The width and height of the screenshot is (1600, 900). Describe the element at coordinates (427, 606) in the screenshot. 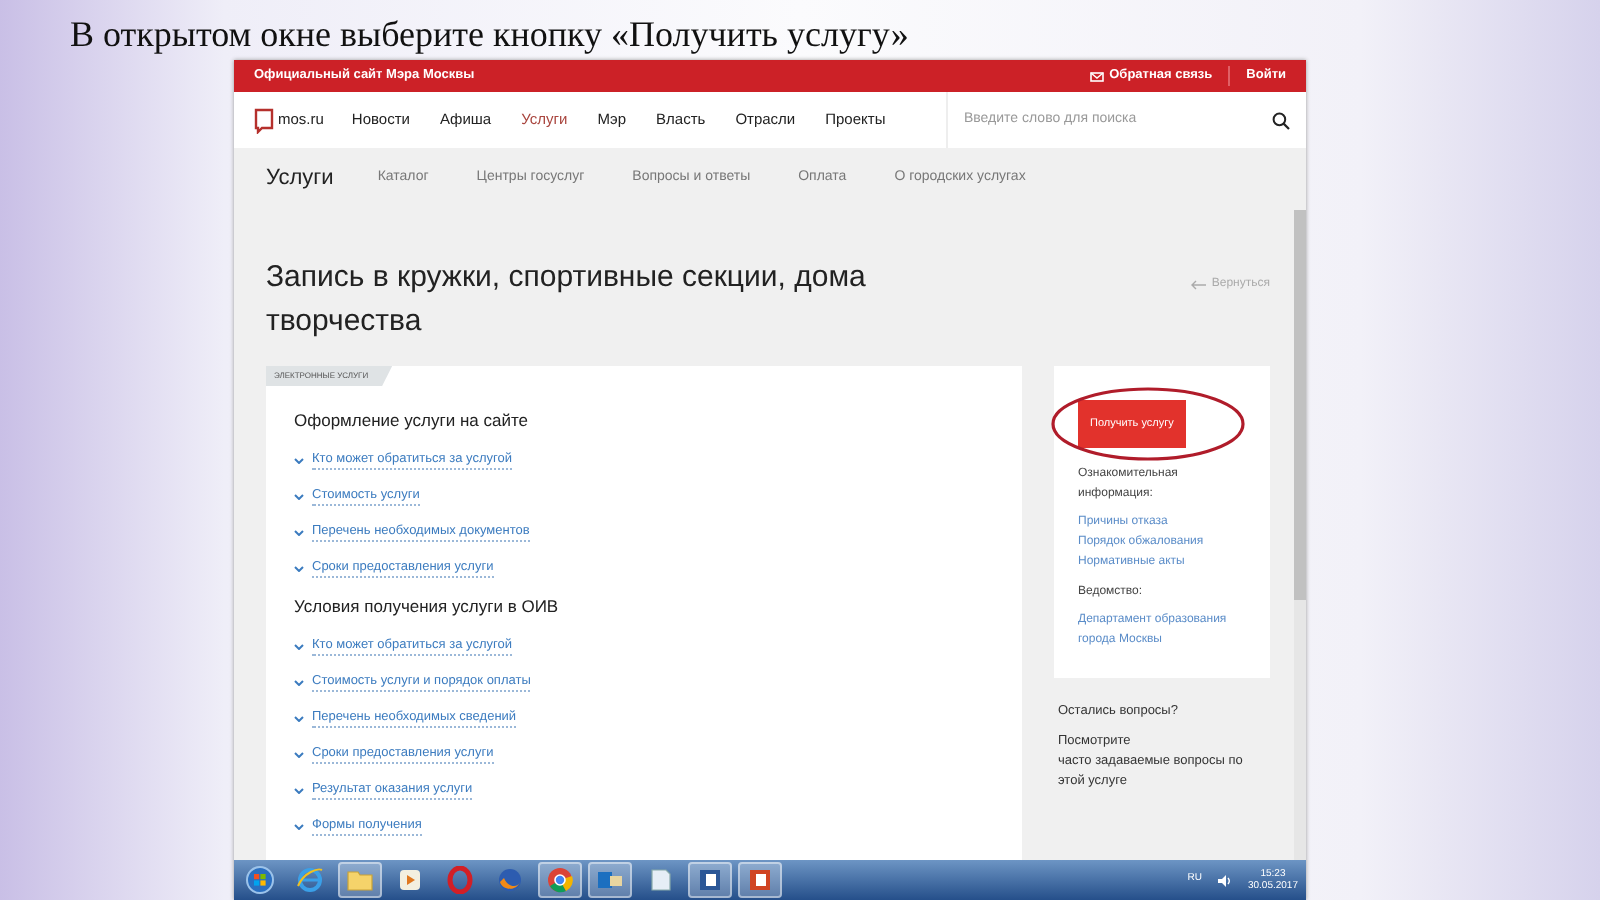

I see `section-heading: Условия получения услуги в ОИВ` at that location.